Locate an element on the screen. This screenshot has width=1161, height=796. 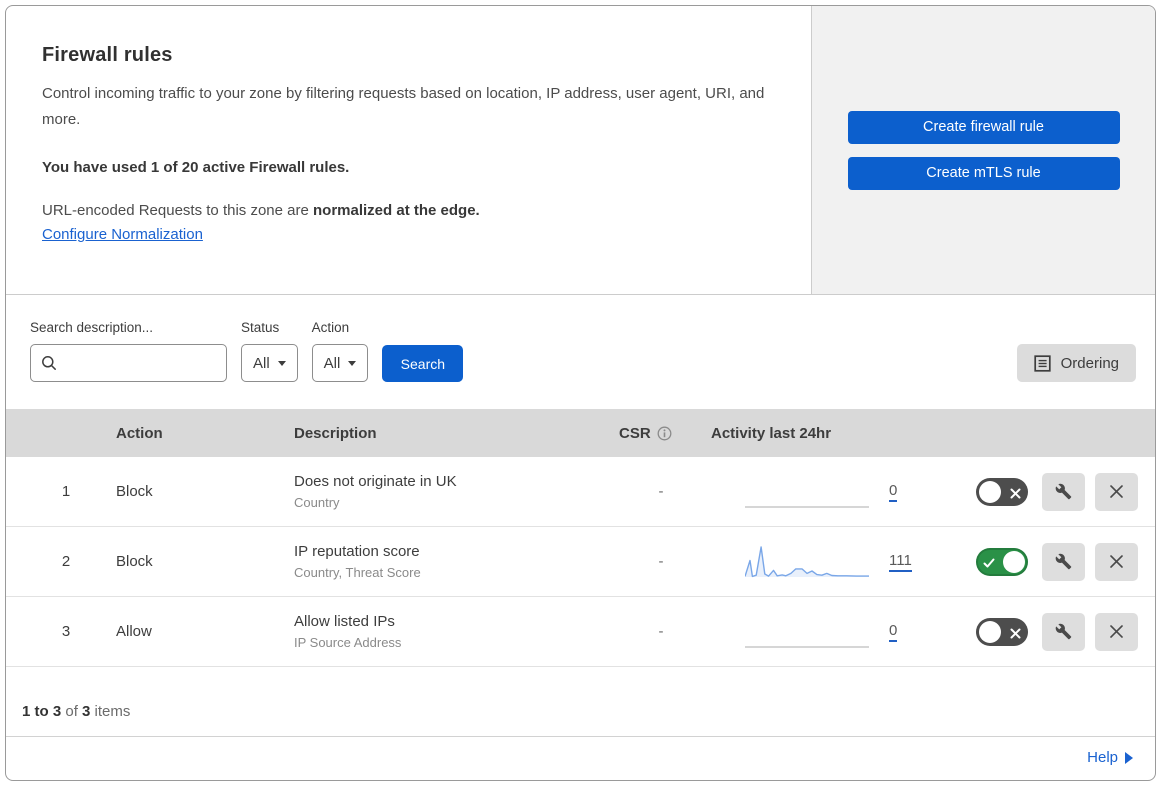
activity-count-link: 111 is located at coordinates (900, 562).